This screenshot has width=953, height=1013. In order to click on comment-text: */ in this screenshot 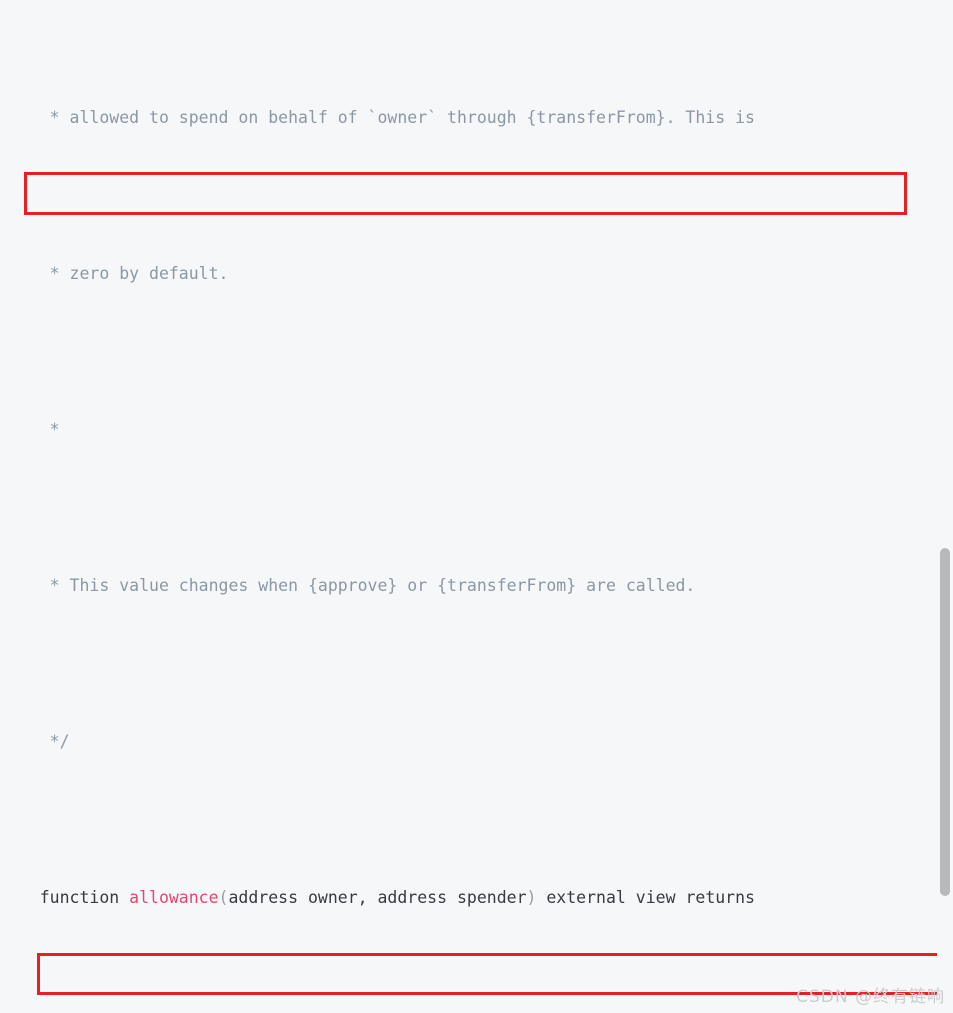, I will do `click(35, 741)`.